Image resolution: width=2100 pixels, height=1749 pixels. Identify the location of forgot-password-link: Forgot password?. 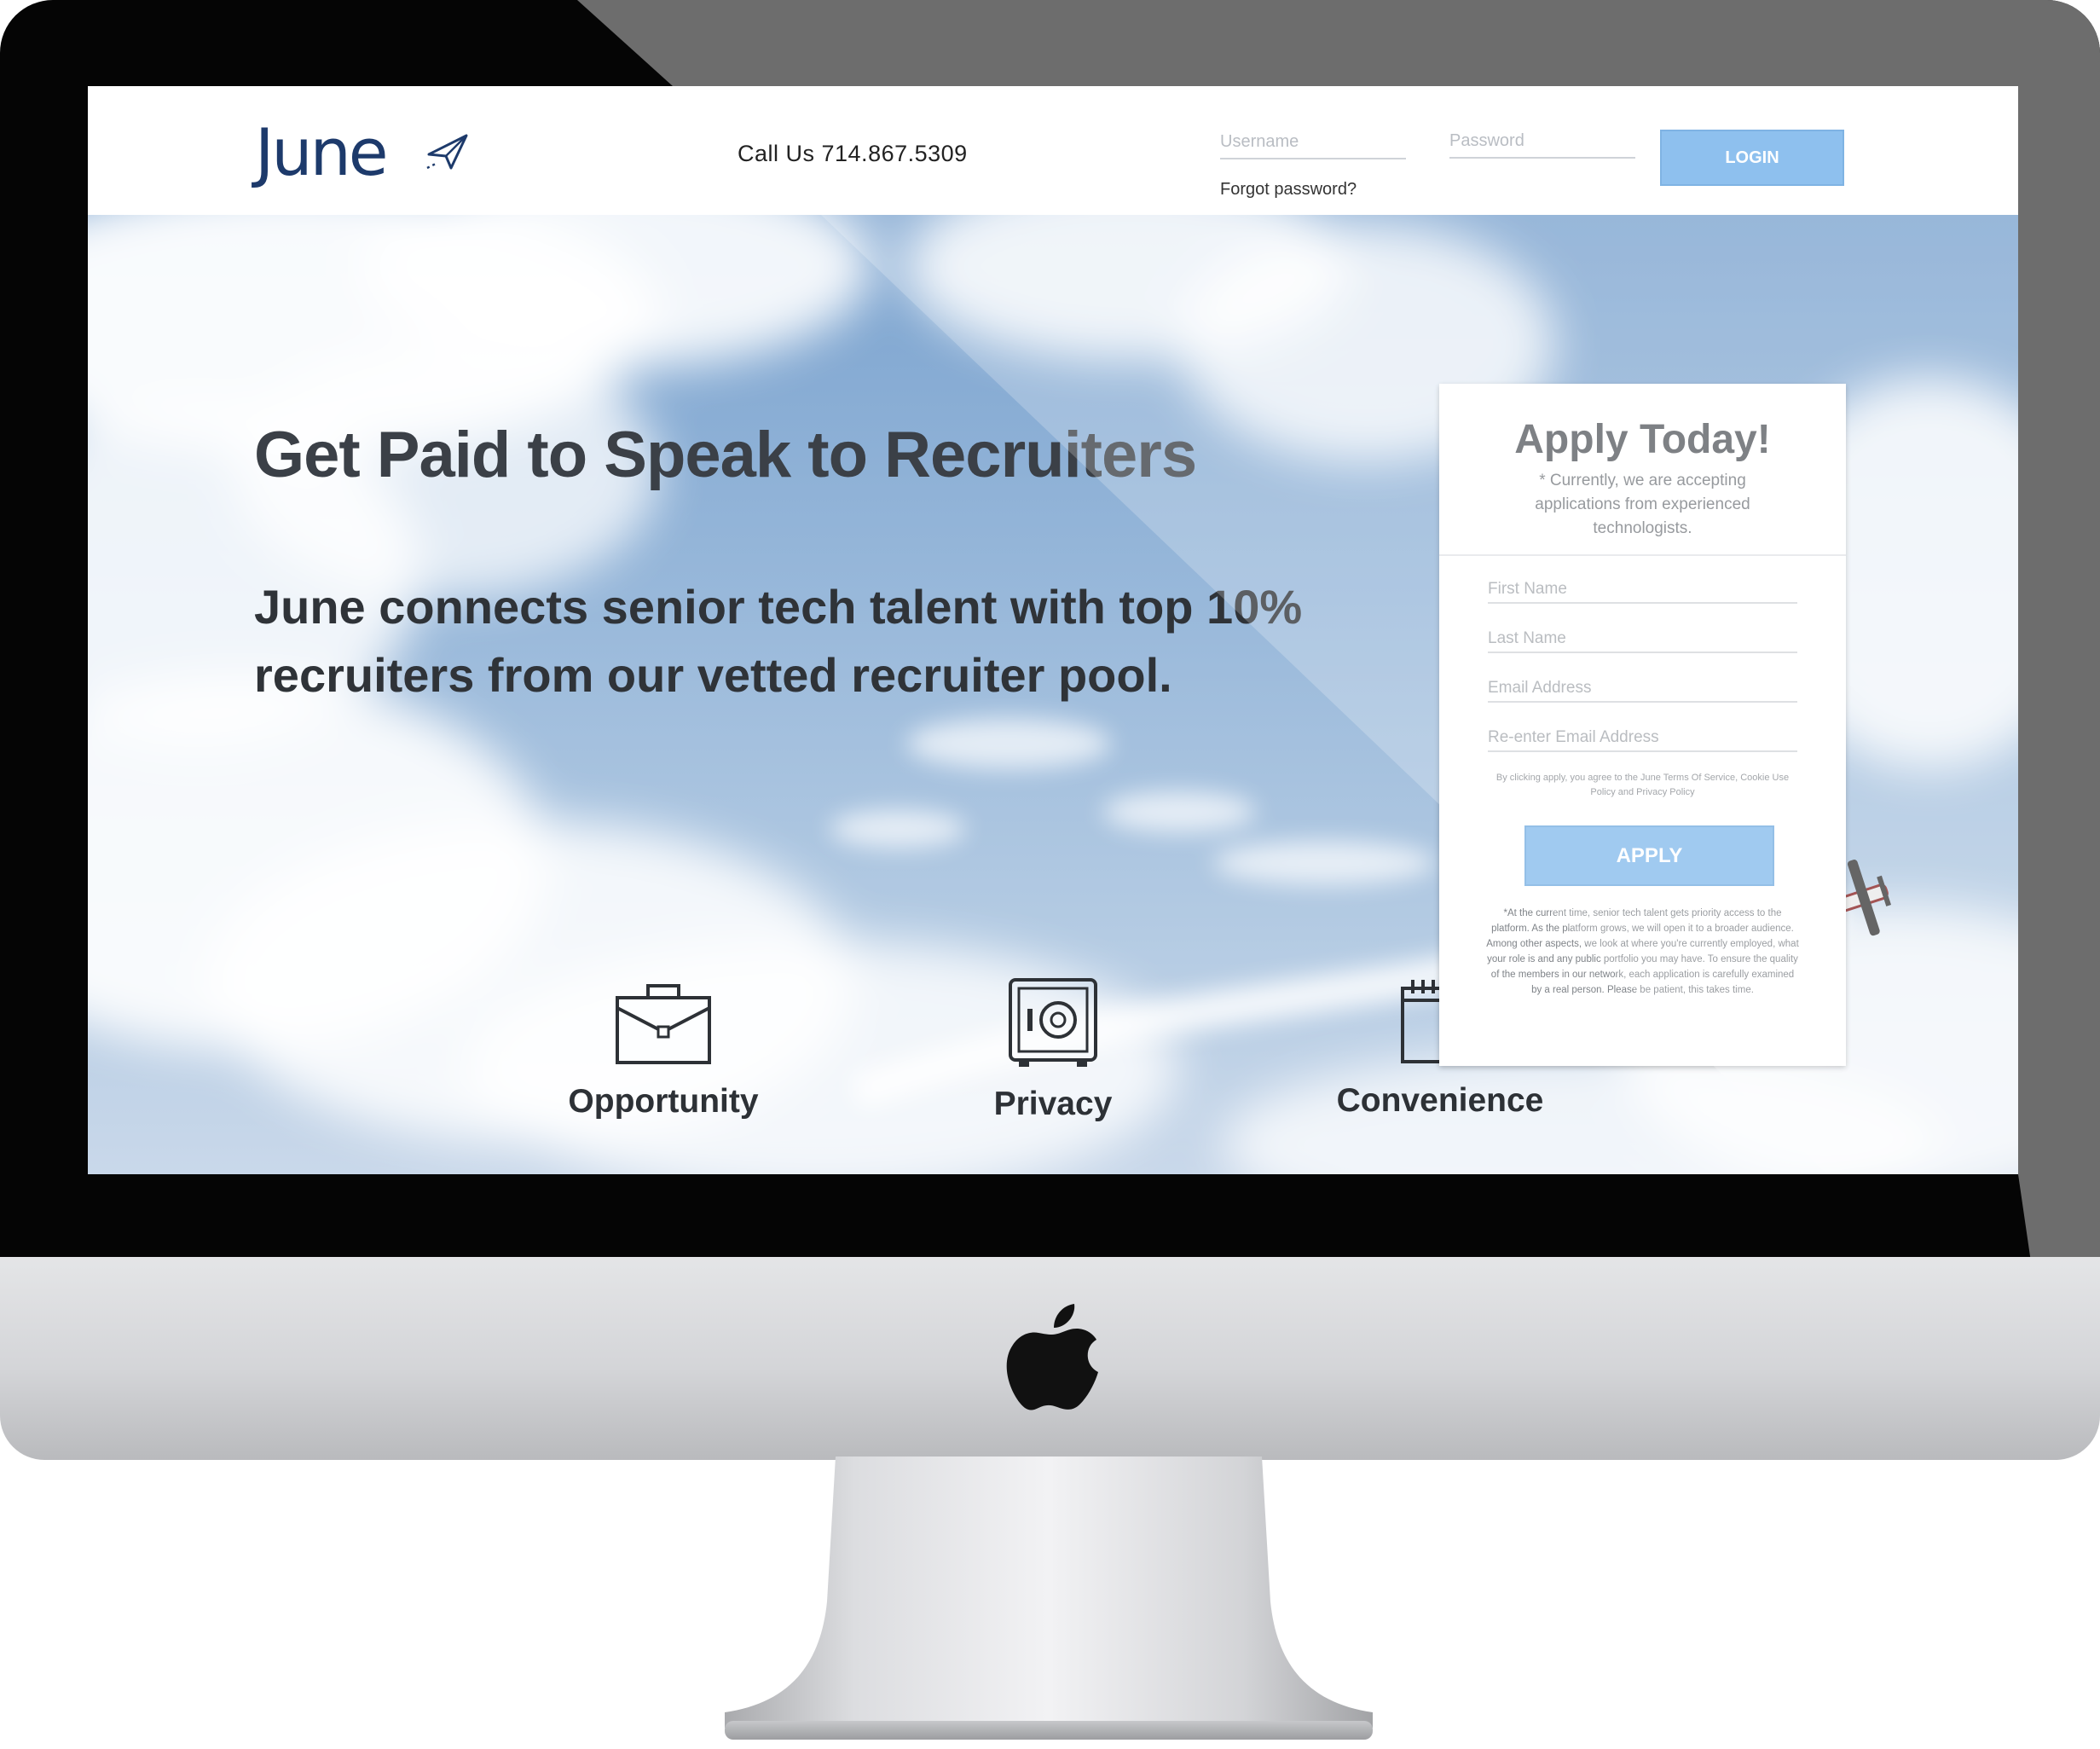
(1288, 190).